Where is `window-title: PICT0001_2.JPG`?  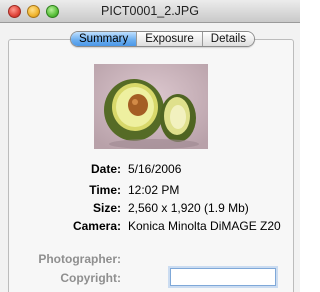
window-title: PICT0001_2.JPG is located at coordinates (150, 11).